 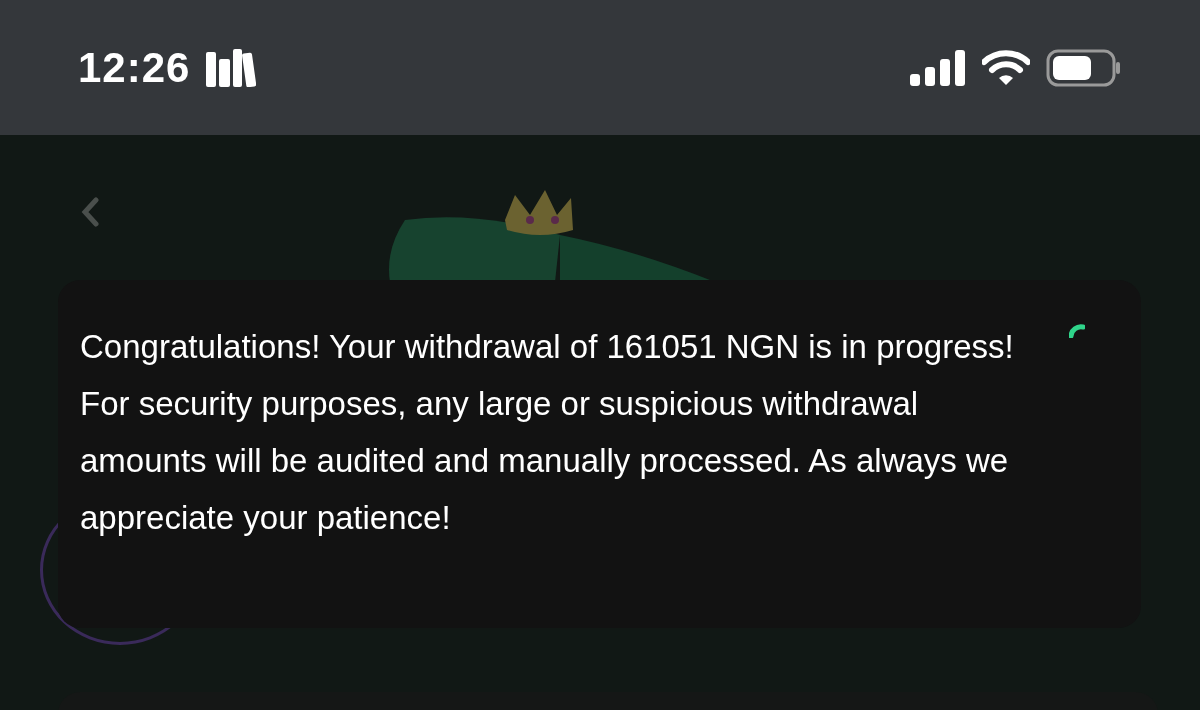 What do you see at coordinates (1006, 67) in the screenshot?
I see `wifi-icon` at bounding box center [1006, 67].